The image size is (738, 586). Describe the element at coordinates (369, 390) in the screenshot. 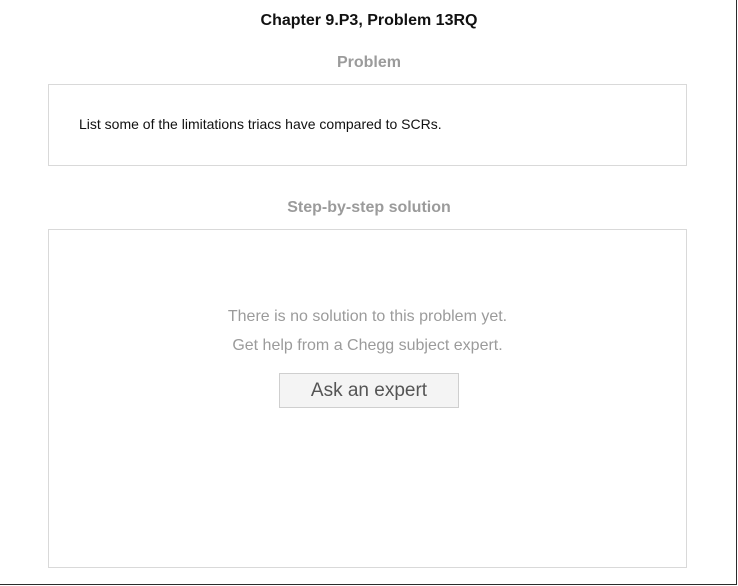

I see `ask-an-expert-button: Ask an expert` at that location.